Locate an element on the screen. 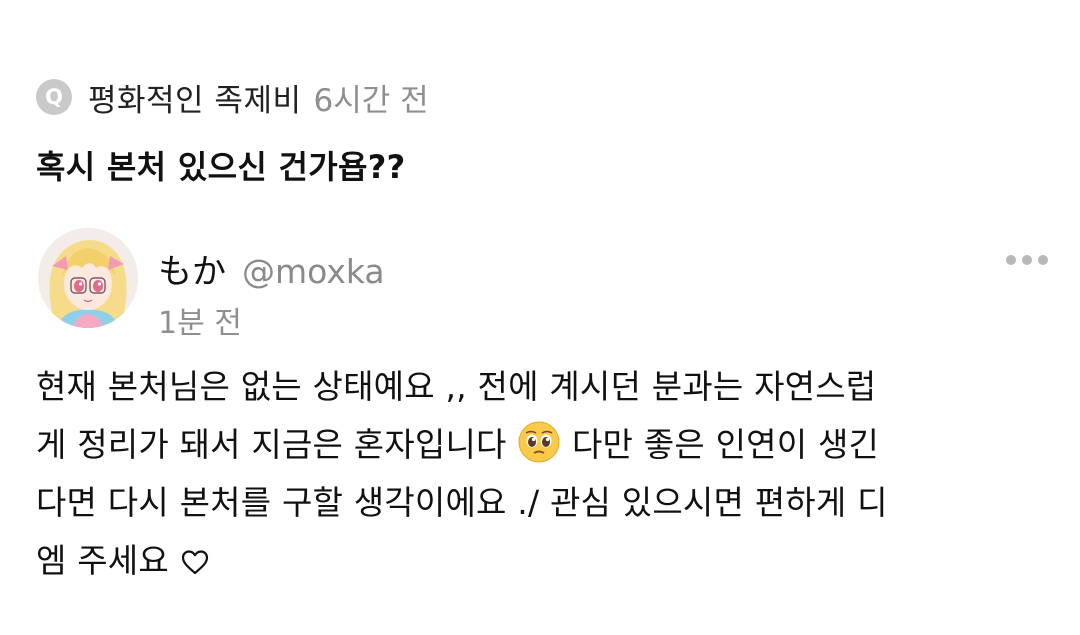 The image size is (1080, 635). answer-timestamp: 1분 전 is located at coordinates (200, 323).